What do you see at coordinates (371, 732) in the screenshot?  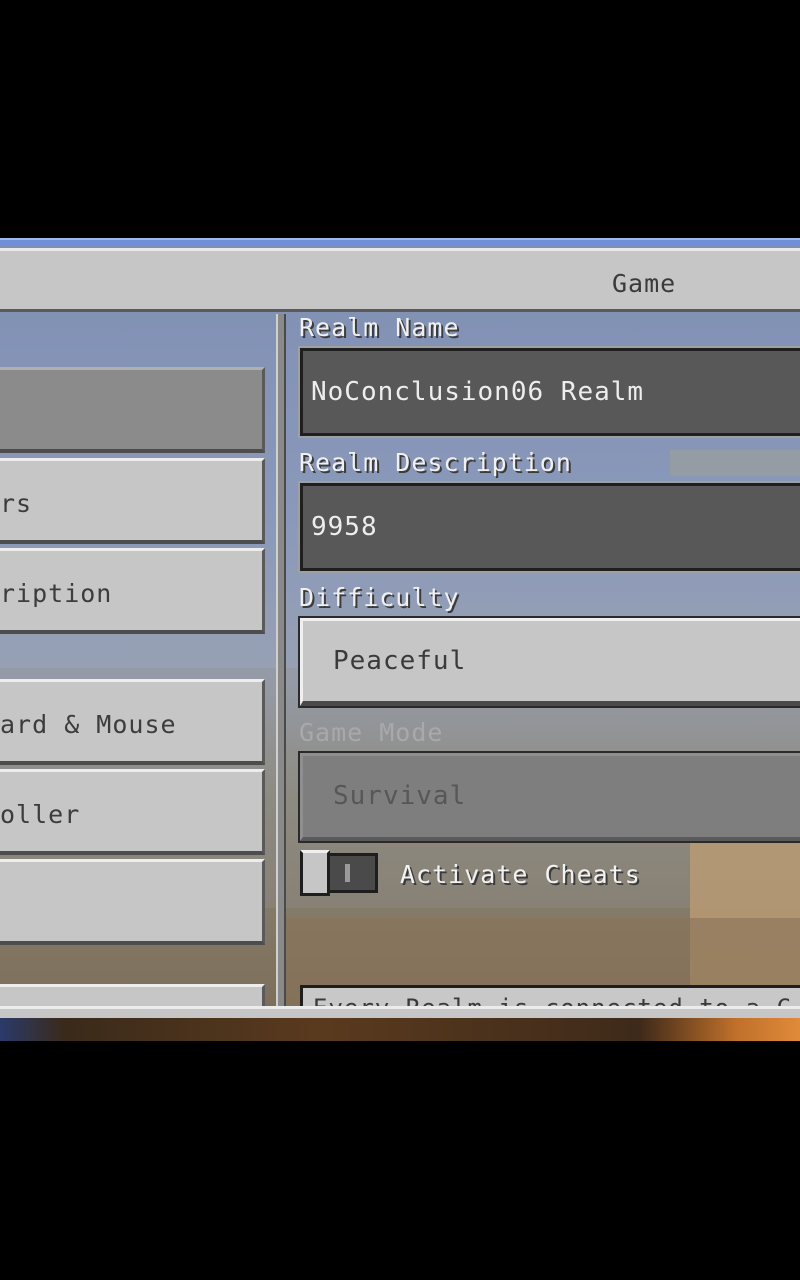 I see `game-mode-label: Game Mode` at bounding box center [371, 732].